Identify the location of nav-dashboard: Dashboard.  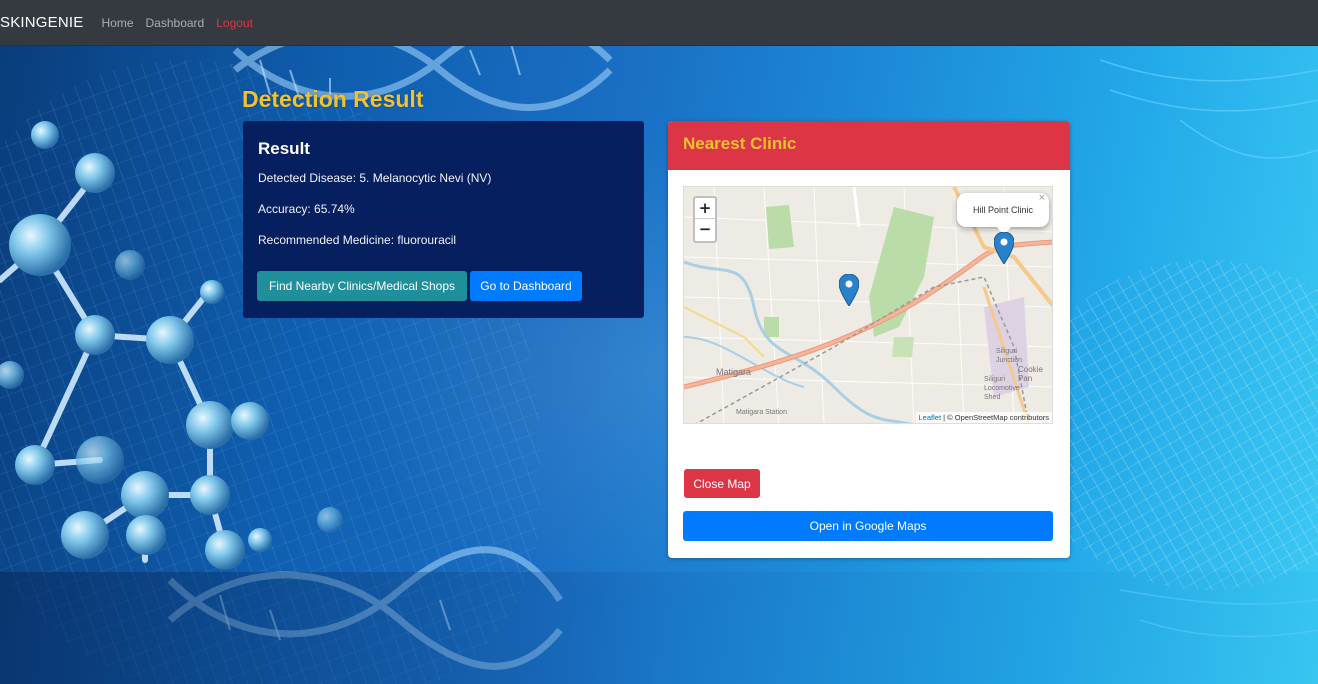
(175, 23).